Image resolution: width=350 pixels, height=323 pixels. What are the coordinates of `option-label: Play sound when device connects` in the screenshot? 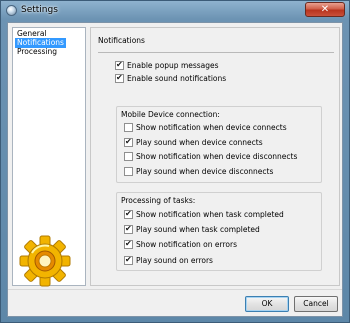 It's located at (199, 142).